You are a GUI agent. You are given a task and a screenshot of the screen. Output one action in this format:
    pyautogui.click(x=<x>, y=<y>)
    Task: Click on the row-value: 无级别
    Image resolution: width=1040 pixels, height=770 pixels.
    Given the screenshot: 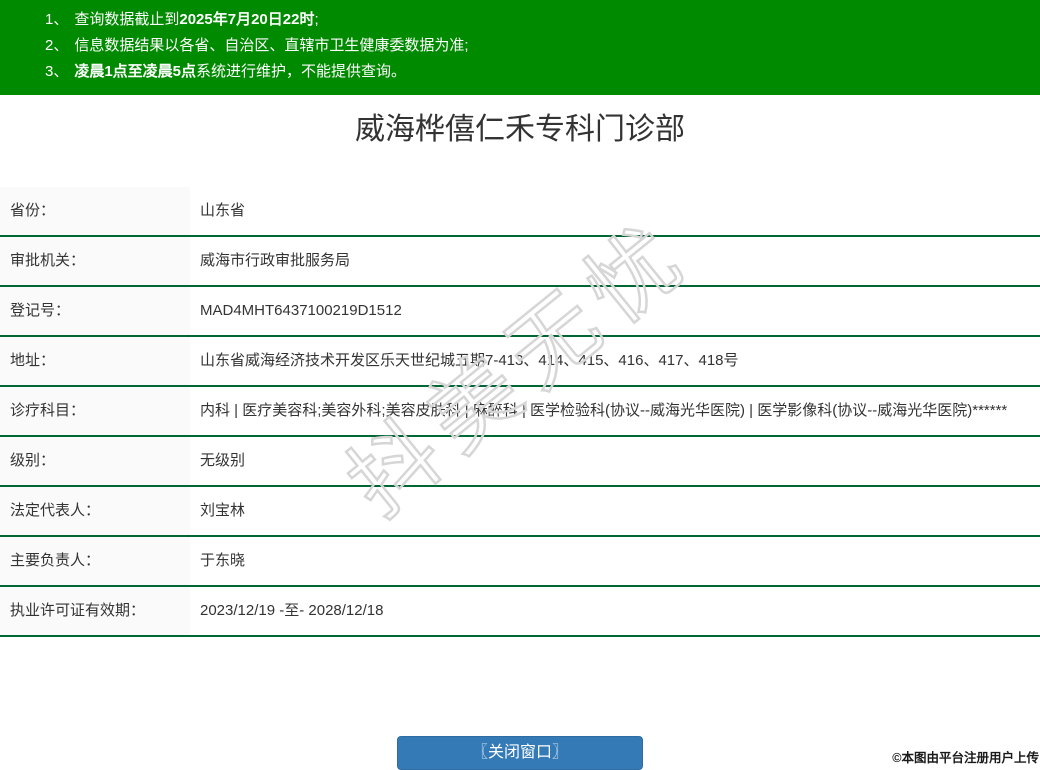 What is the action you would take?
    pyautogui.click(x=223, y=460)
    